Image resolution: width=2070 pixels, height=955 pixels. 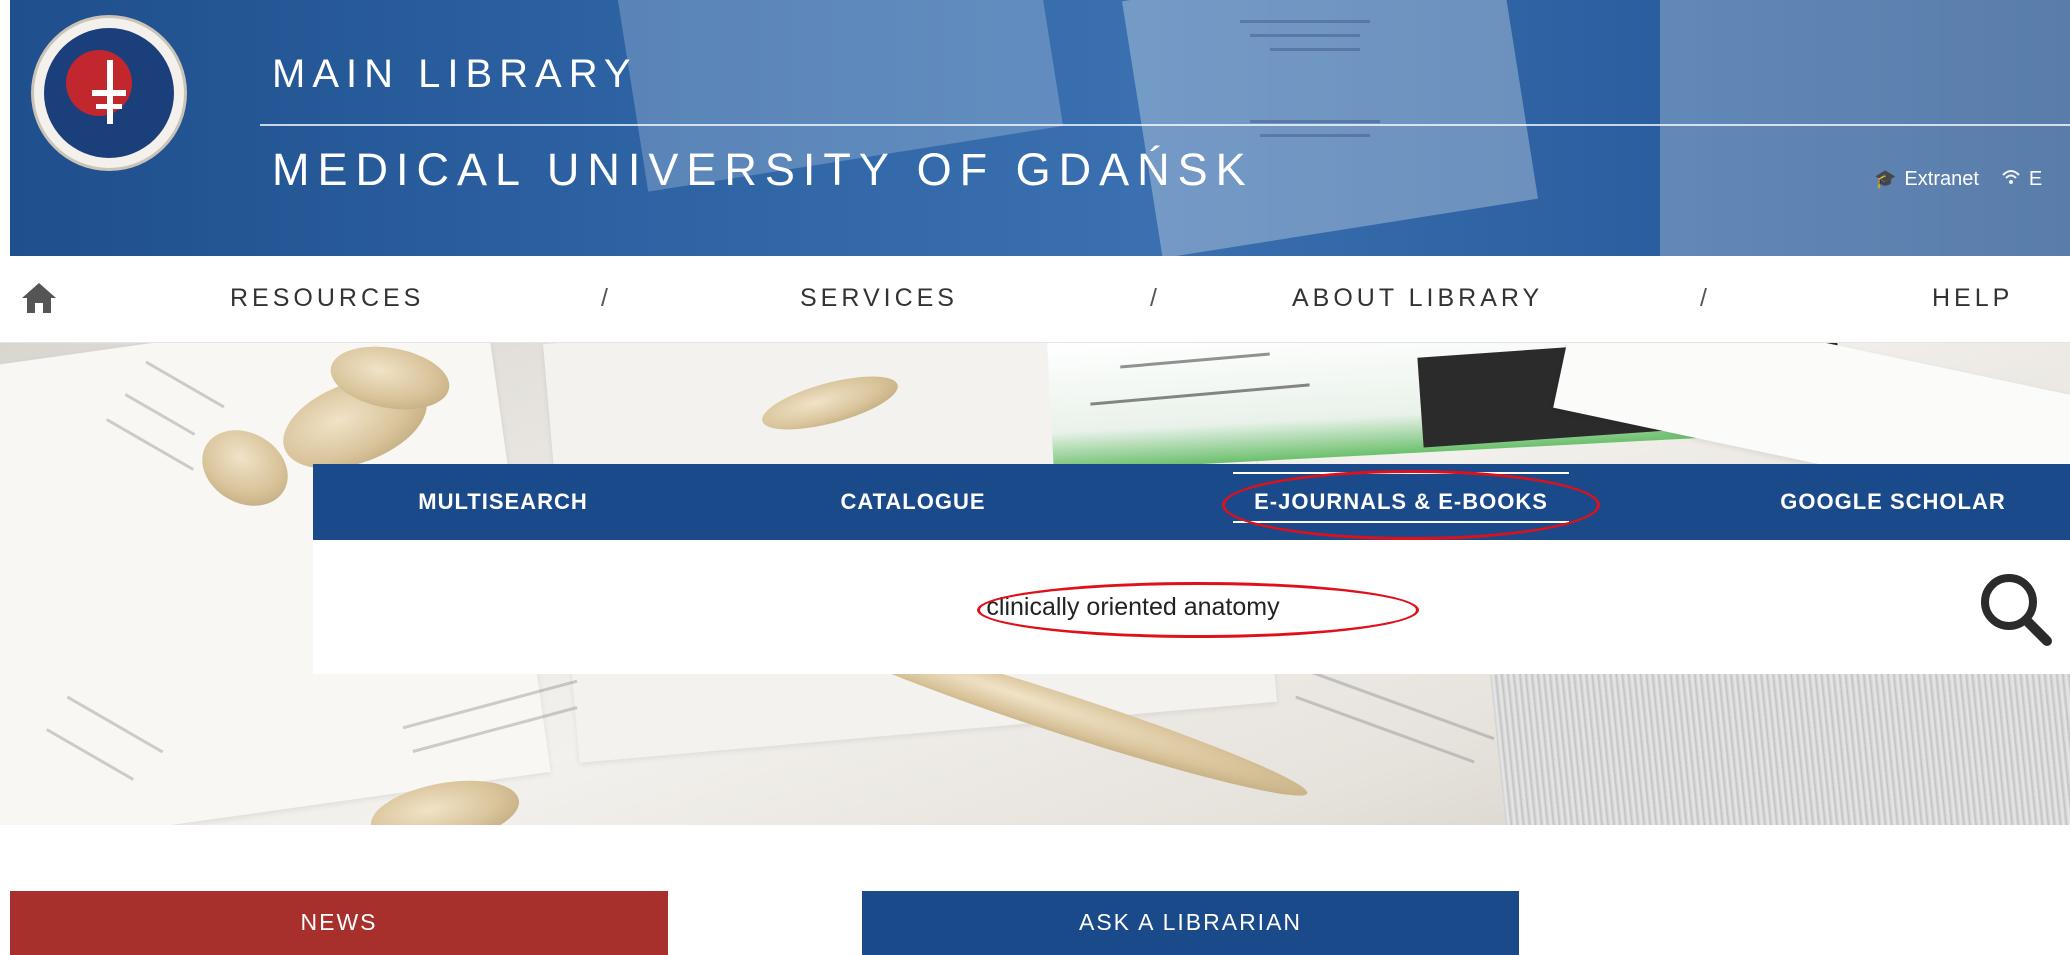 What do you see at coordinates (455, 74) in the screenshot?
I see `library-title: MAIN LIBRARY` at bounding box center [455, 74].